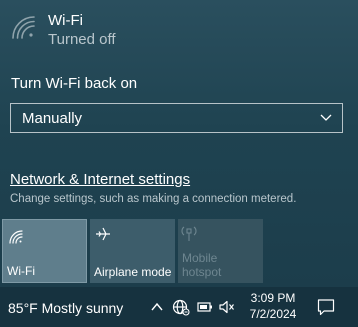 This screenshot has height=327, width=358. What do you see at coordinates (100, 179) in the screenshot?
I see `network-settings-link: Network & Internet settings` at bounding box center [100, 179].